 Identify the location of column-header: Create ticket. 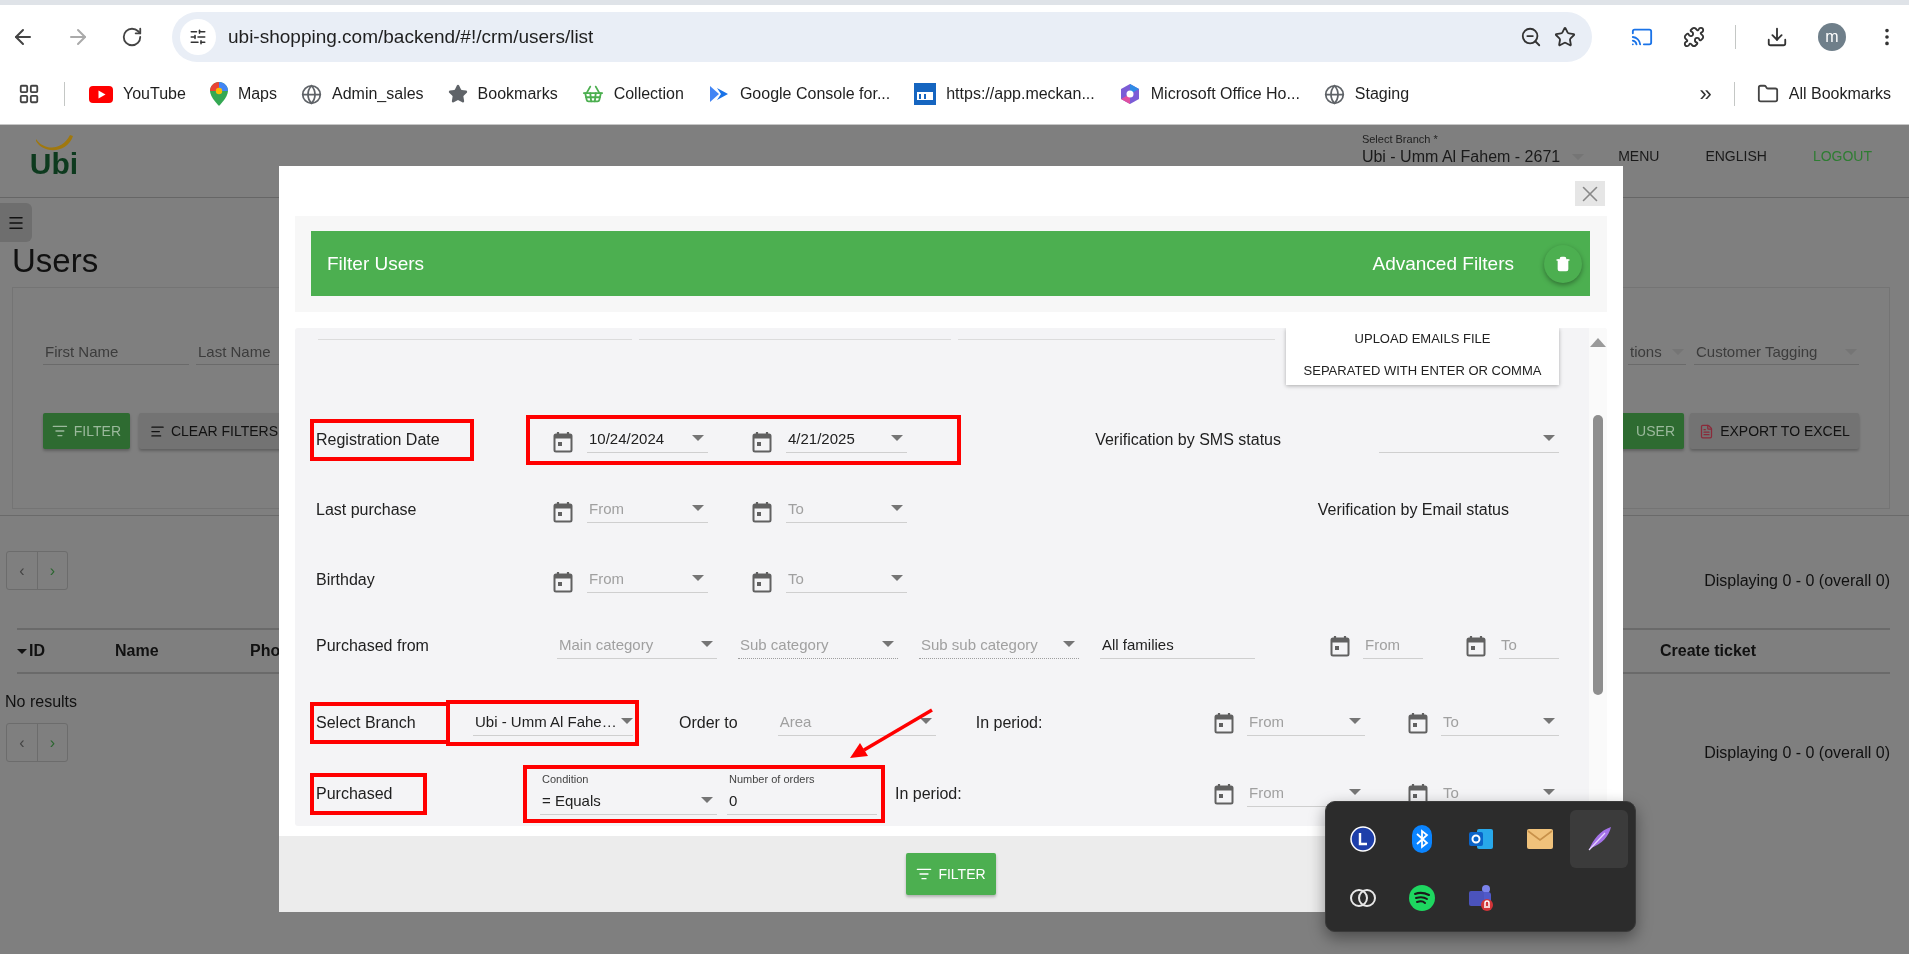
(1715, 651).